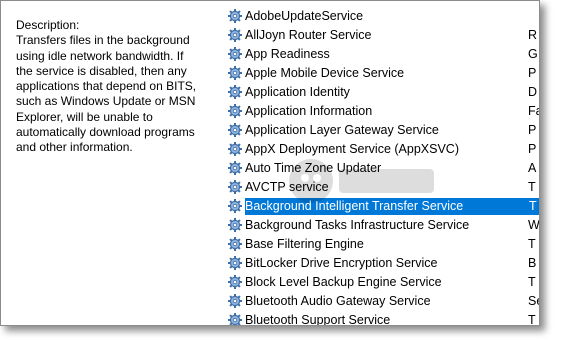 The height and width of the screenshot is (340, 563). Describe the element at coordinates (309, 111) in the screenshot. I see `service-name: Application Information` at that location.